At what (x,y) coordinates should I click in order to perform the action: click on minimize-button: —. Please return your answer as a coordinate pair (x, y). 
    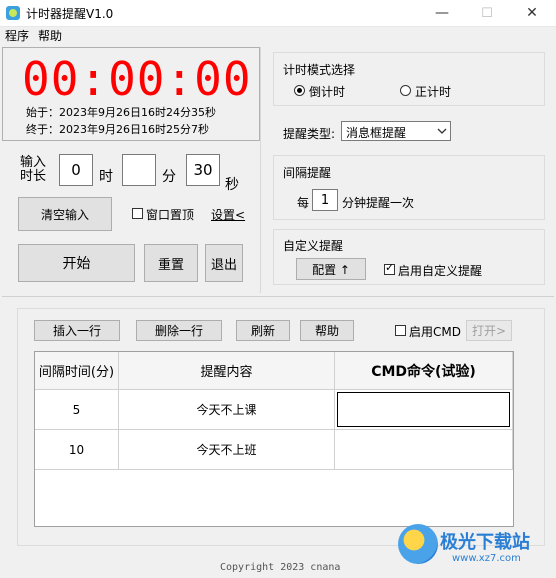
    Looking at the image, I should click on (442, 13).